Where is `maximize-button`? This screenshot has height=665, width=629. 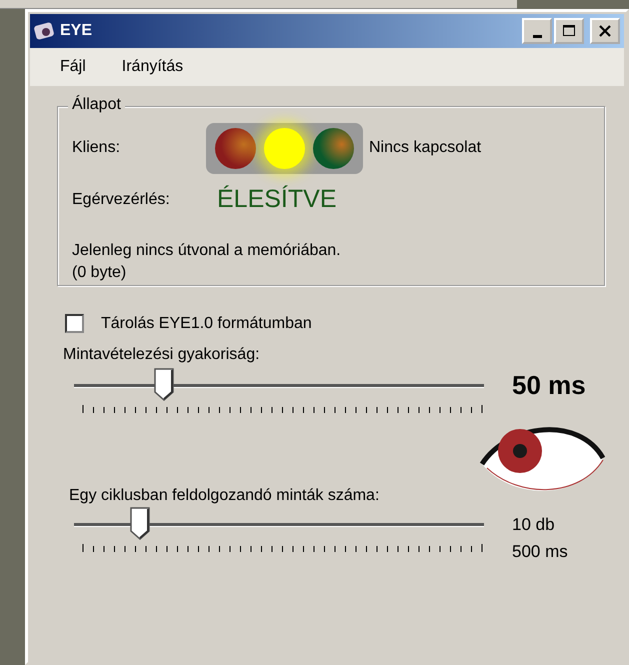 maximize-button is located at coordinates (569, 31).